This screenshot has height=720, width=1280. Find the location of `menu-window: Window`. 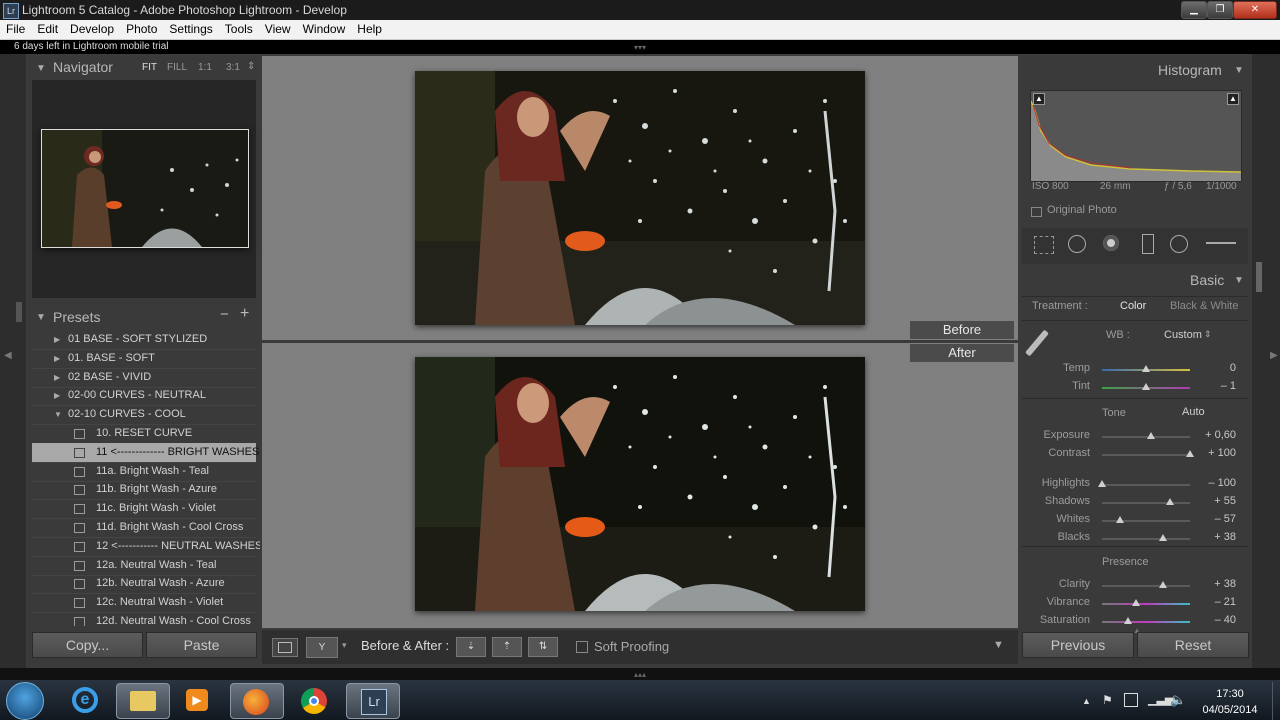

menu-window: Window is located at coordinates (324, 29).